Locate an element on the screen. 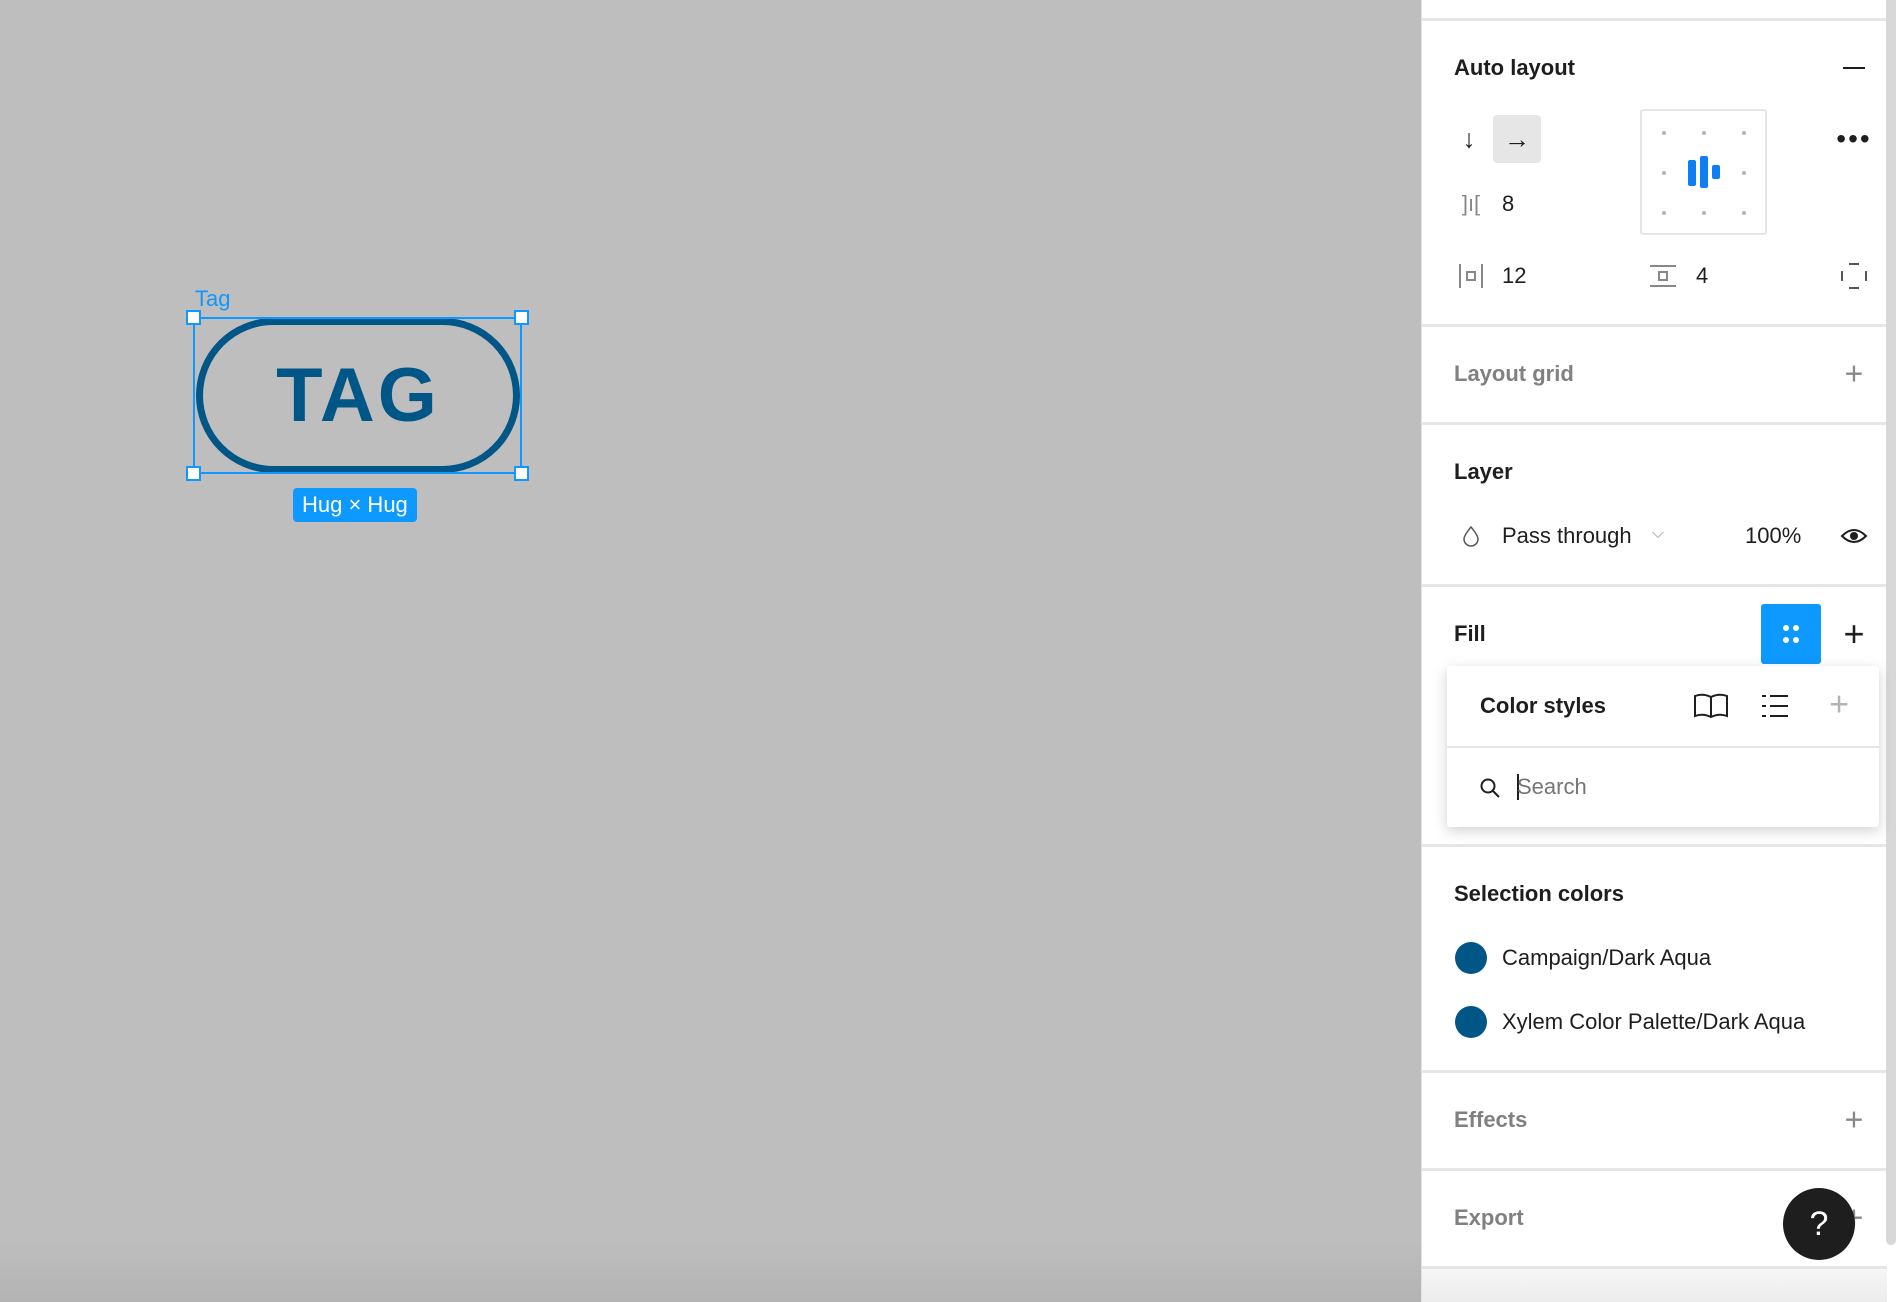 The image size is (1896, 1302). horizontal-padding-icon is located at coordinates (1471, 276).